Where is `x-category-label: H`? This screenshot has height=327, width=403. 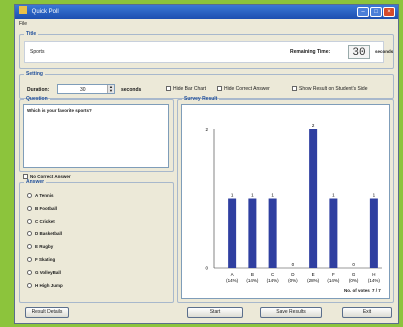 x-category-label: H is located at coordinates (373, 274).